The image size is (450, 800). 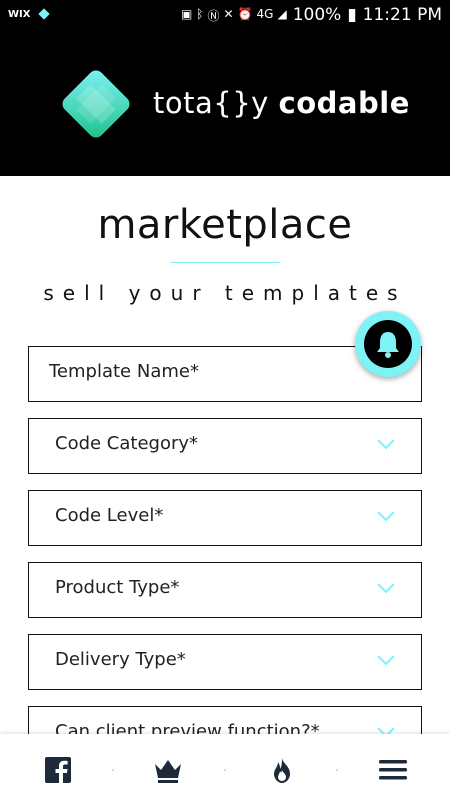 I want to click on field-label: Code Level*, so click(x=109, y=515).